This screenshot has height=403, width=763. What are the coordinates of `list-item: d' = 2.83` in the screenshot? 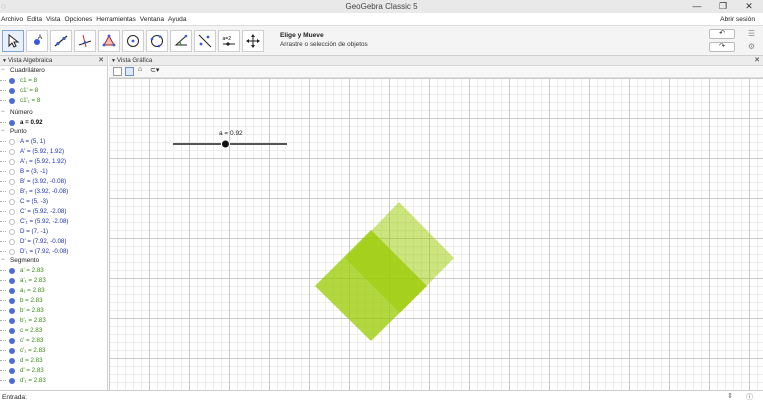 It's located at (22, 370).